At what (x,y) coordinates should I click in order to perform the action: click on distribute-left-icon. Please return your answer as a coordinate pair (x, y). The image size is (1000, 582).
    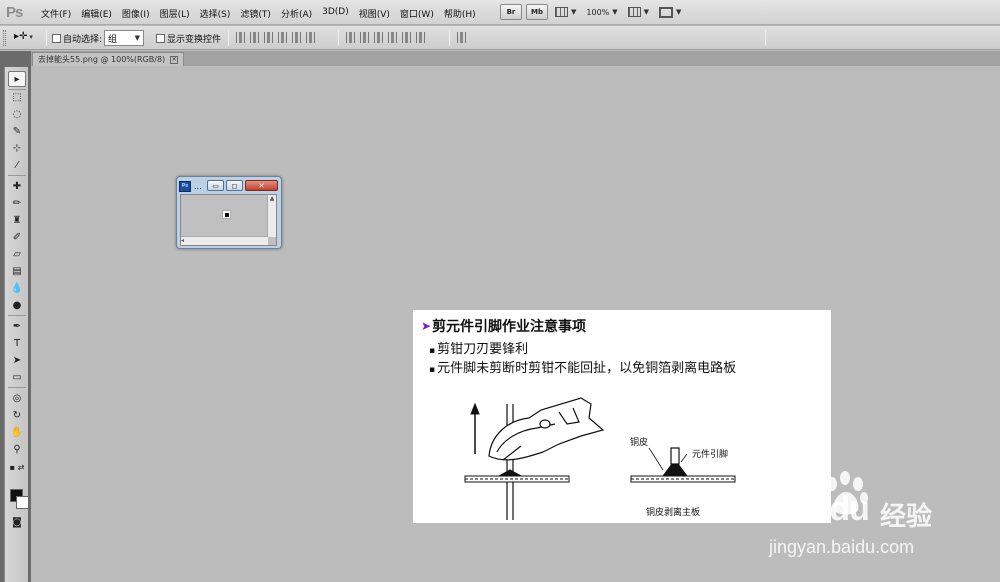
    Looking at the image, I should click on (392, 37).